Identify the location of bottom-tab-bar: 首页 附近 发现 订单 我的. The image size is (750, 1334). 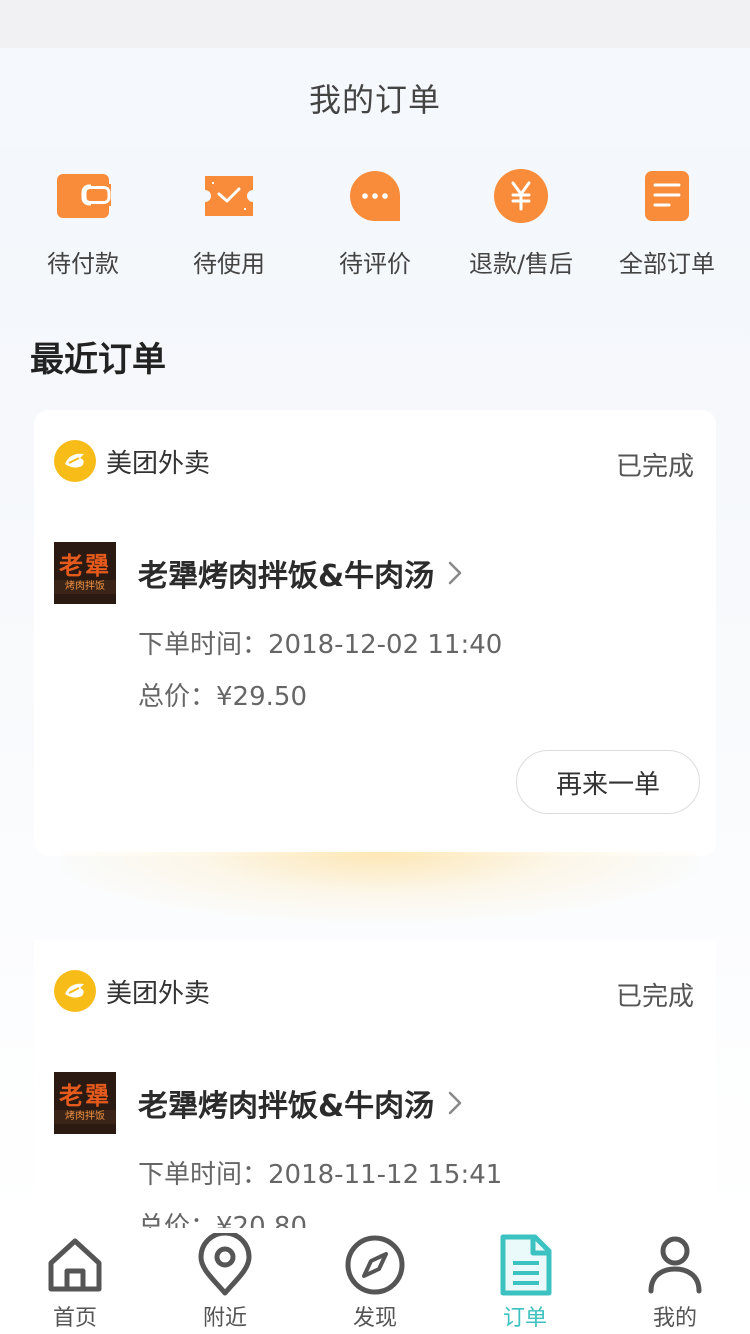
(375, 1281).